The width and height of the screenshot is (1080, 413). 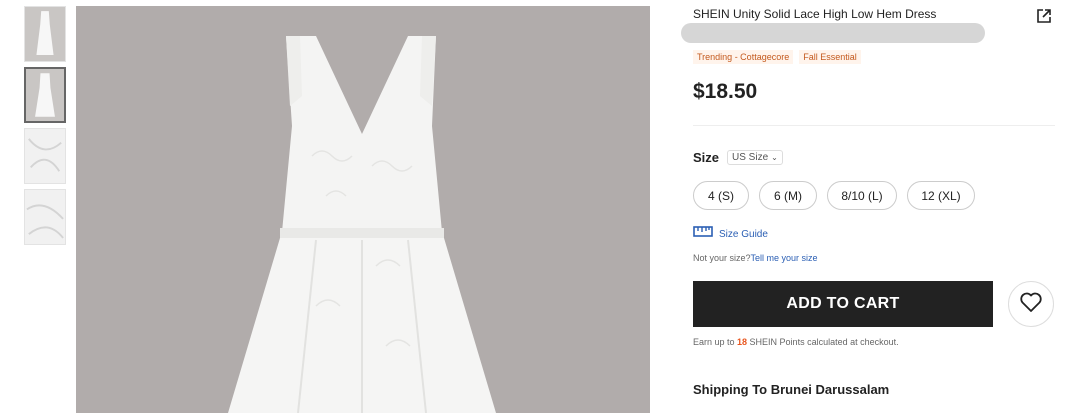 I want to click on size-label: Size, so click(x=706, y=157).